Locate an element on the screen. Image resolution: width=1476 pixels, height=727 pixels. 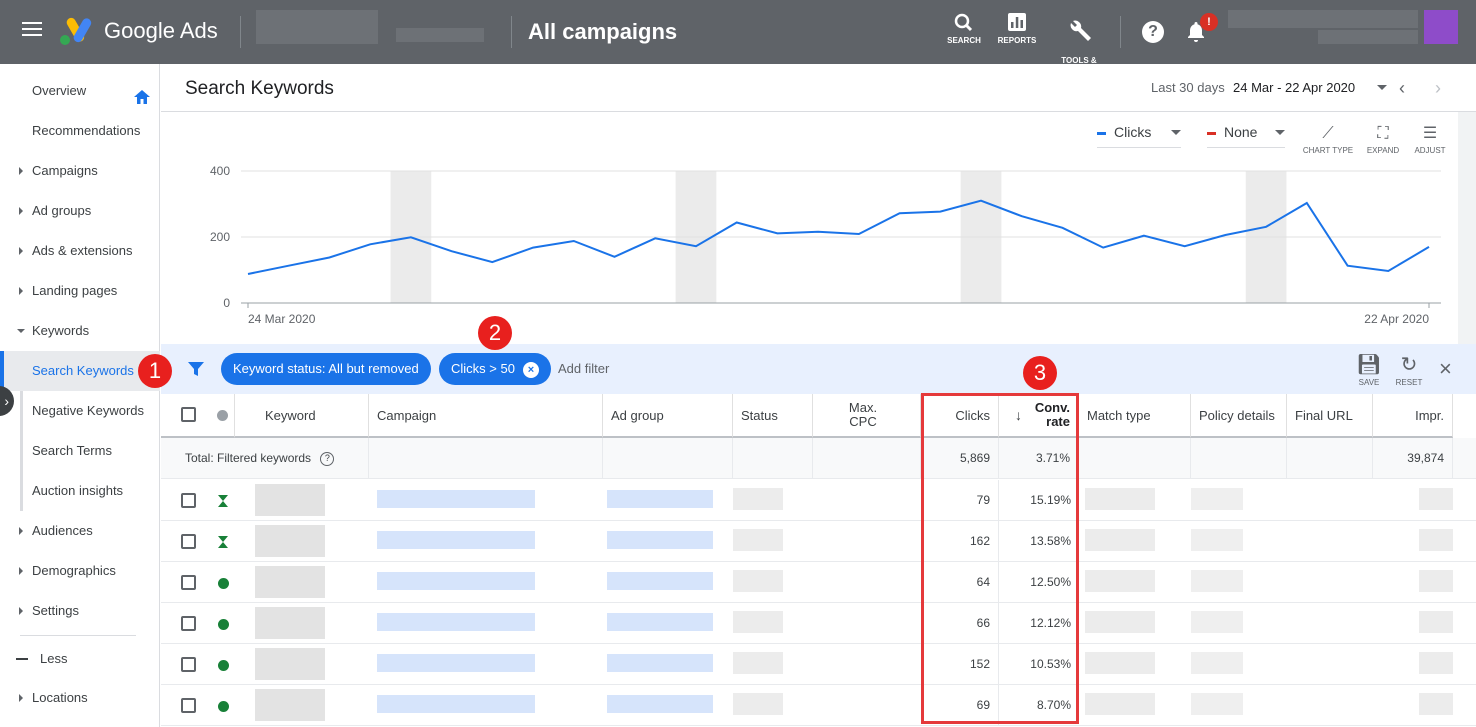
keyword-redacted is located at coordinates (290, 705).